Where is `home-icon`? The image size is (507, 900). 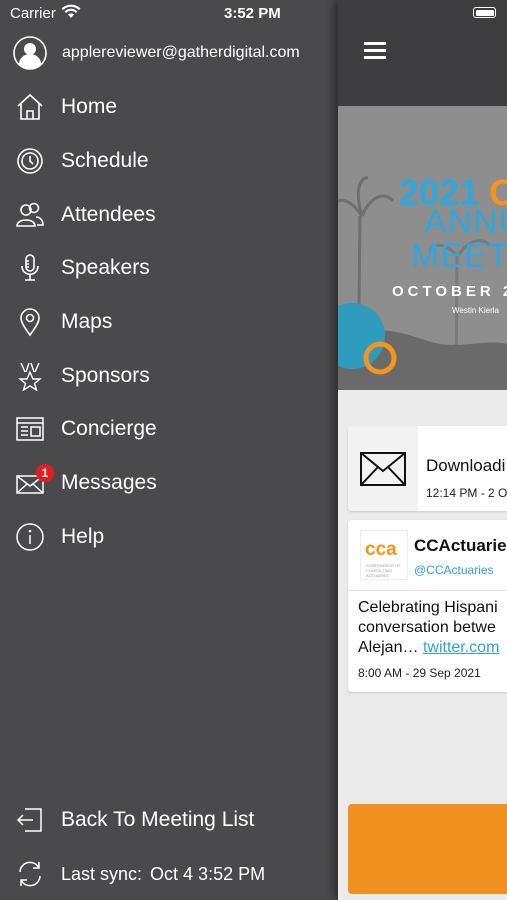
home-icon is located at coordinates (30, 107).